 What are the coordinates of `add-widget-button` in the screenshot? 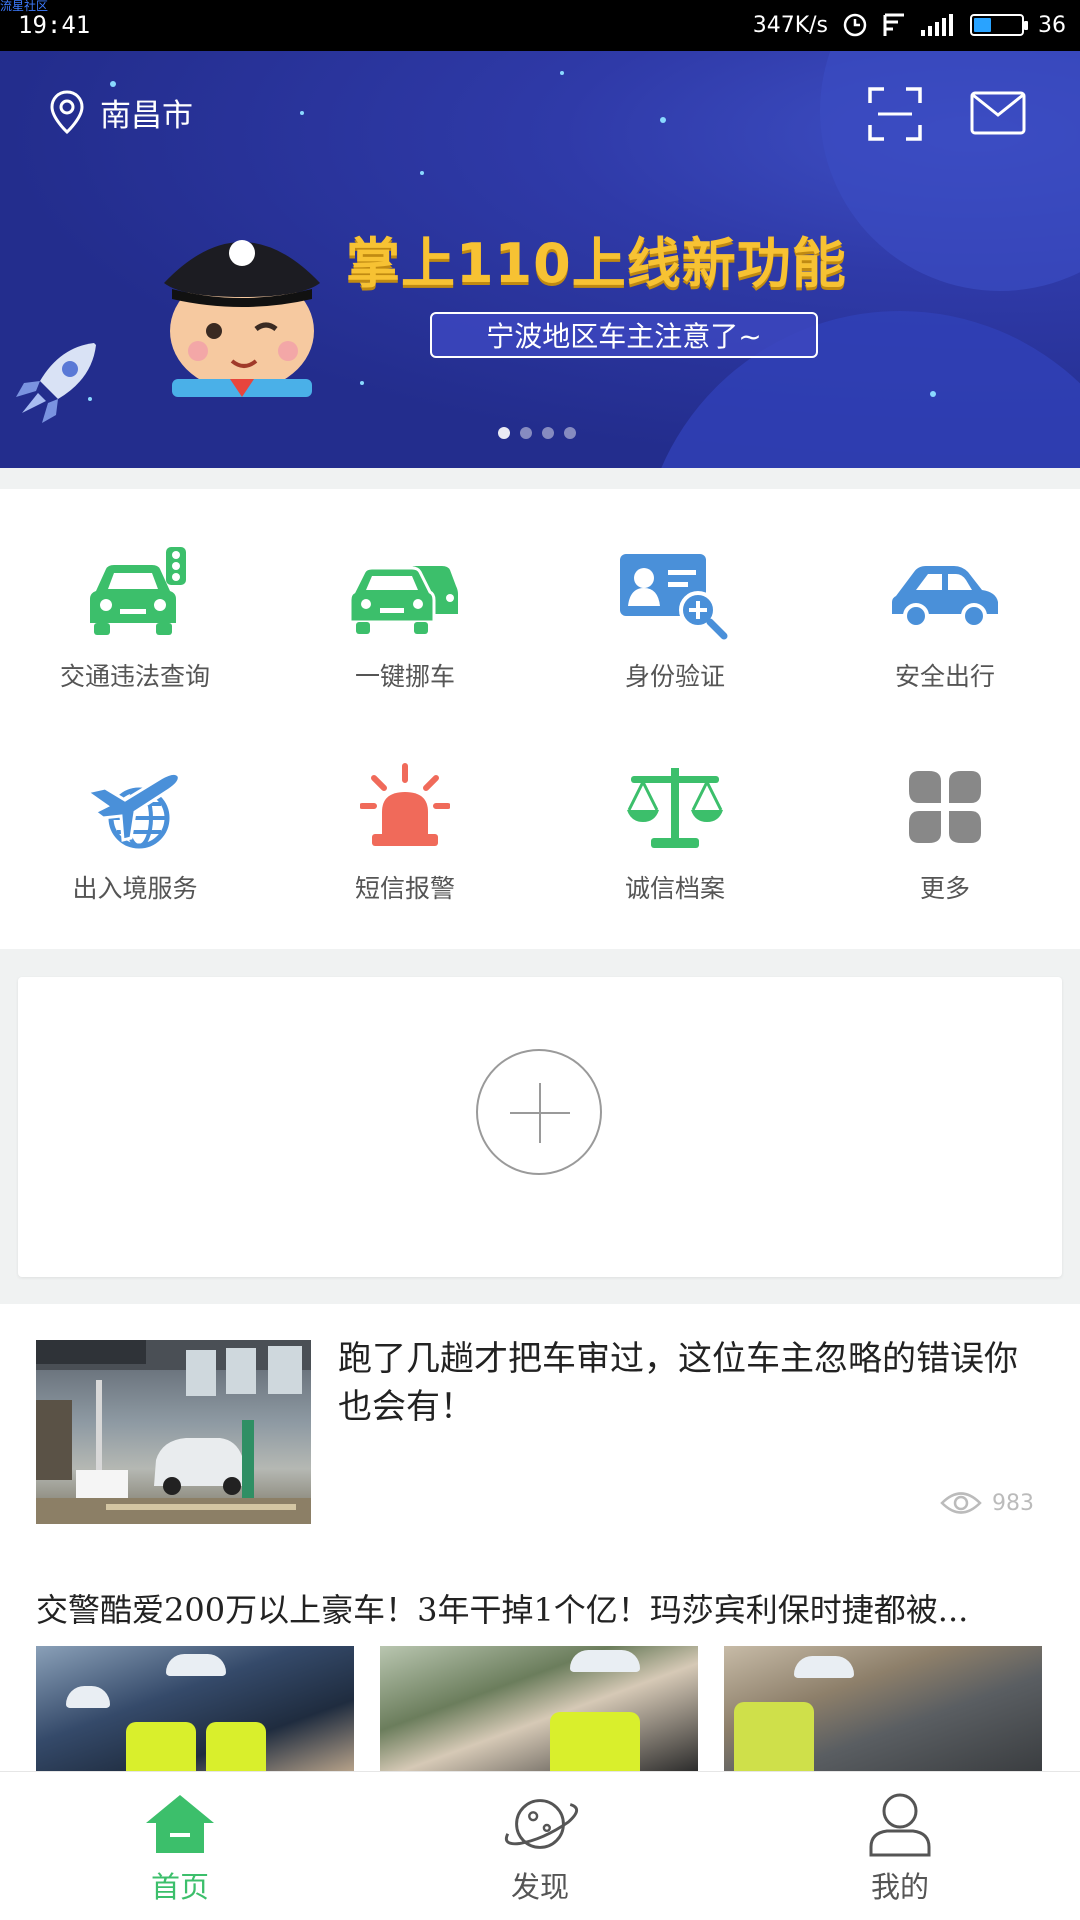 It's located at (539, 1112).